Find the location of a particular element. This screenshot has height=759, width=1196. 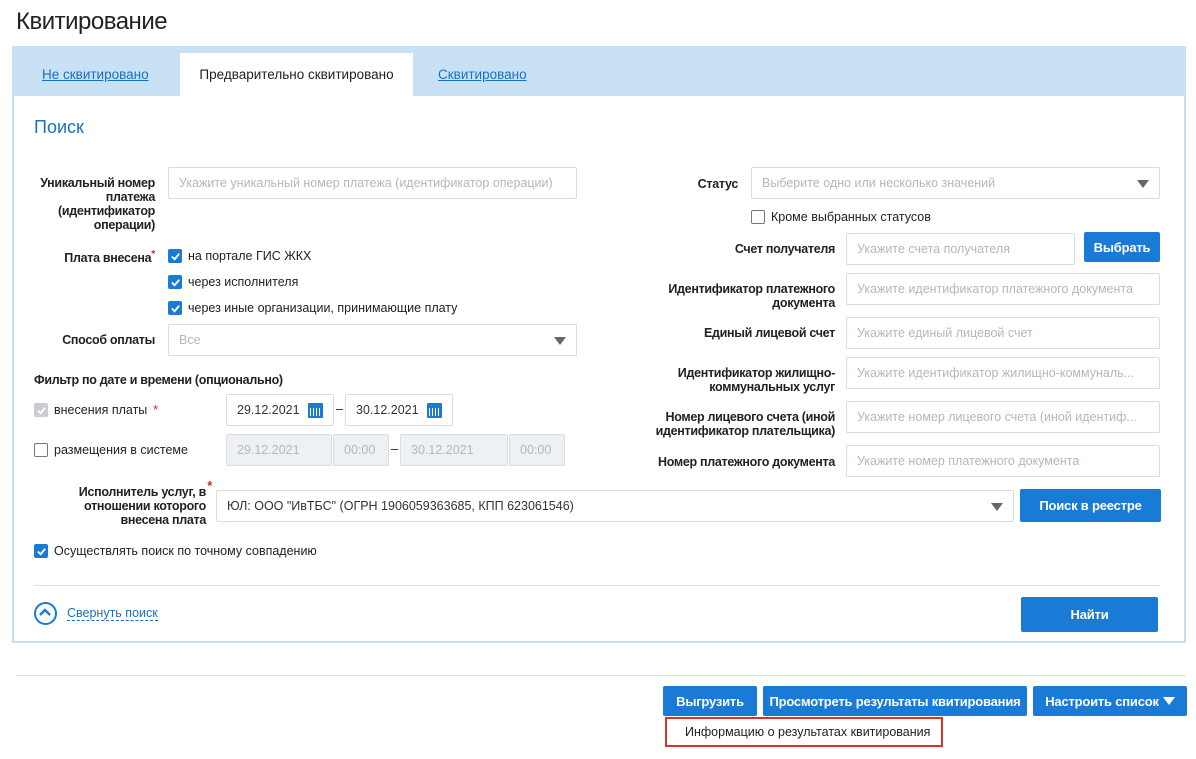

export-button: Выгрузить is located at coordinates (710, 701).